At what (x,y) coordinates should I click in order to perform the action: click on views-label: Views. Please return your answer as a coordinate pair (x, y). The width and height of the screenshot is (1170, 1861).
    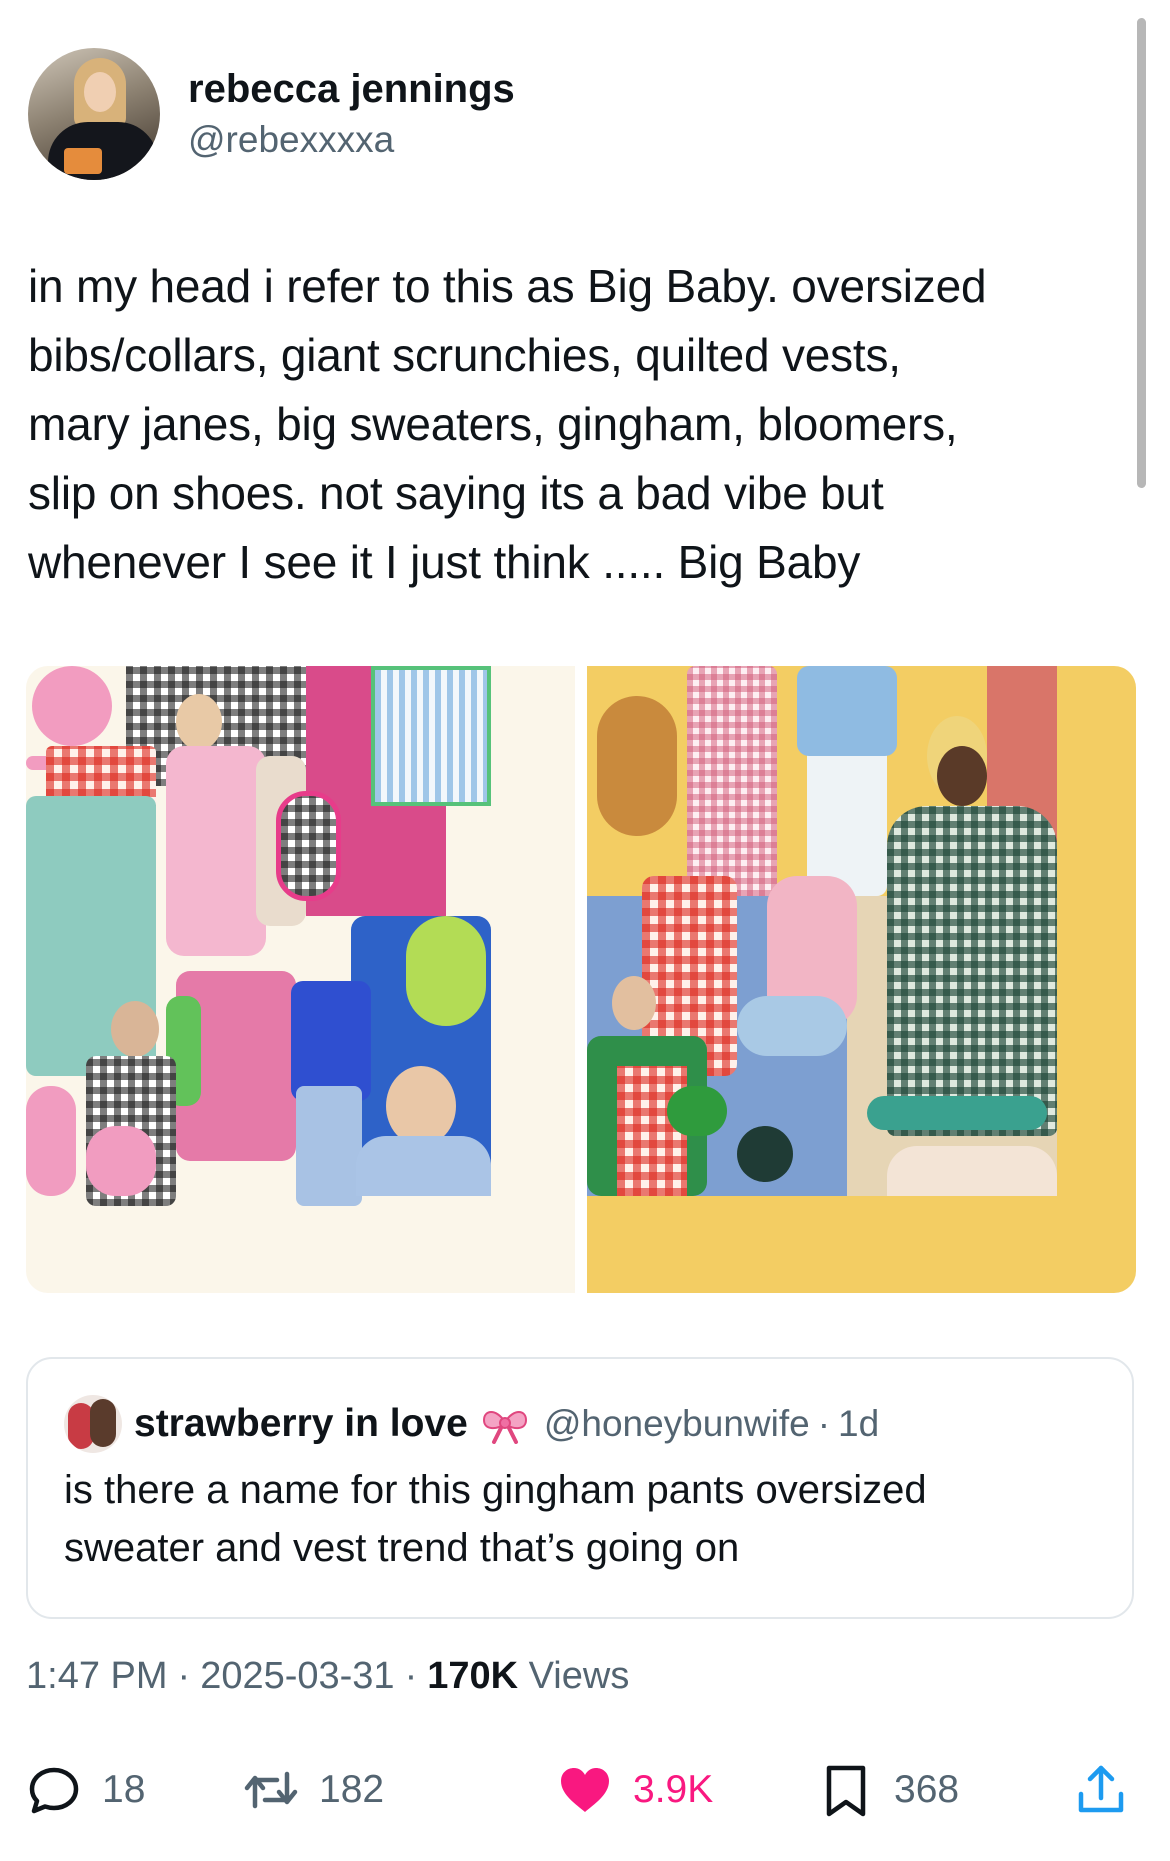
    Looking at the image, I should click on (579, 1676).